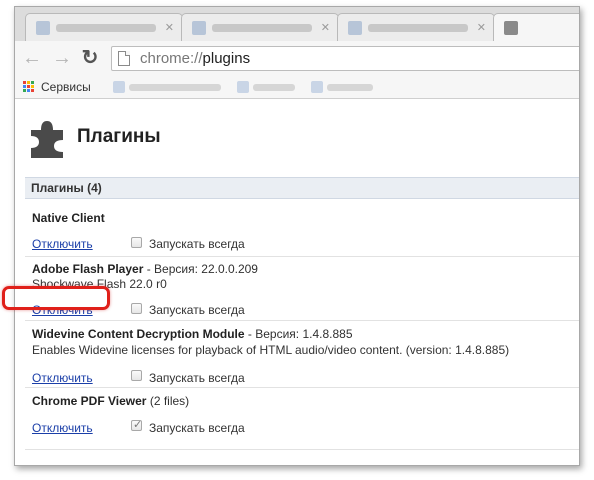 This screenshot has height=480, width=594. I want to click on address-url: chrome://plugins, so click(195, 58).